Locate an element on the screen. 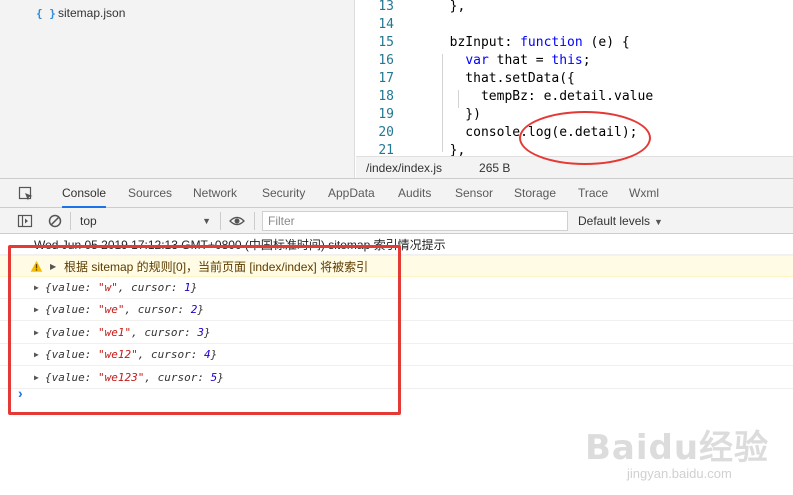  json-file-icon: { } is located at coordinates (46, 13).